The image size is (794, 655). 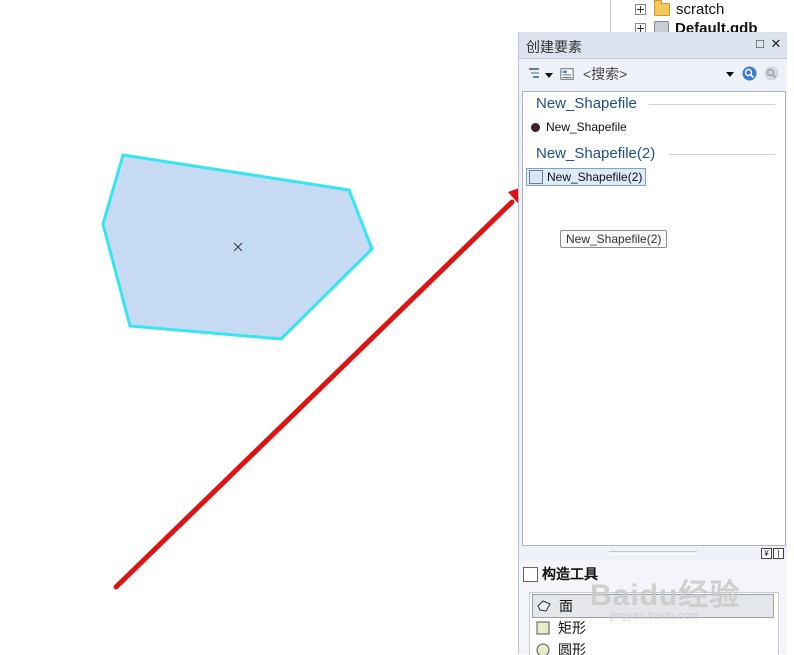 I want to click on construction-tools-icon, so click(x=530, y=574).